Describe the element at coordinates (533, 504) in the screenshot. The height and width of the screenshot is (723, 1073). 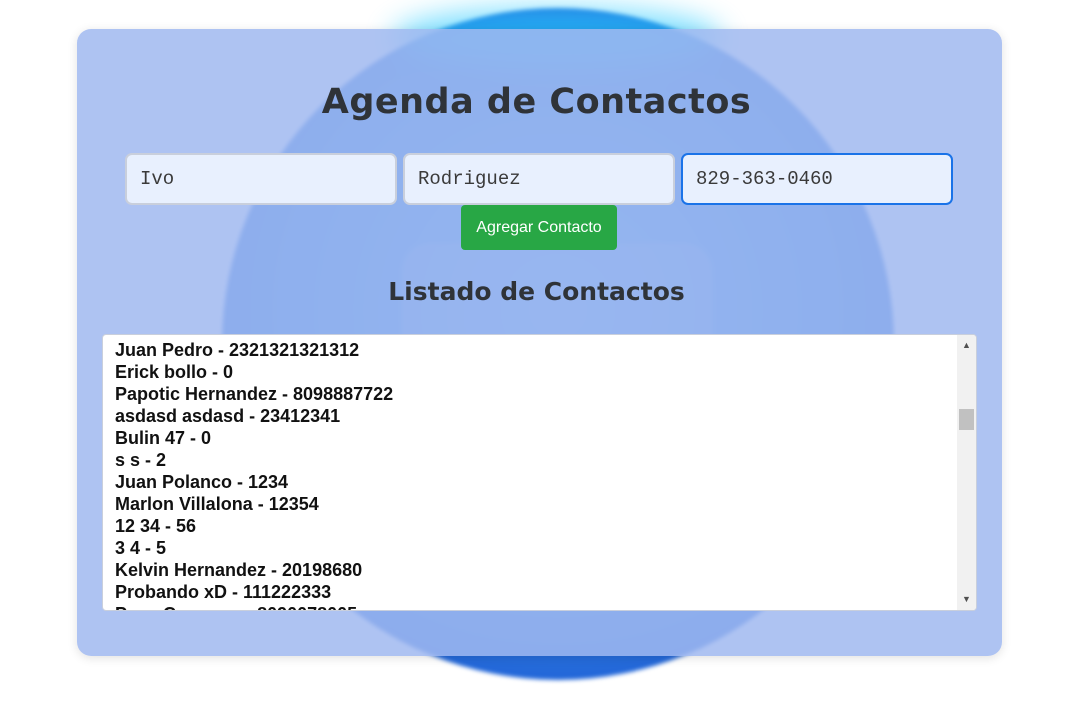
I see `list-item: Marlon Villalona - 12354` at that location.